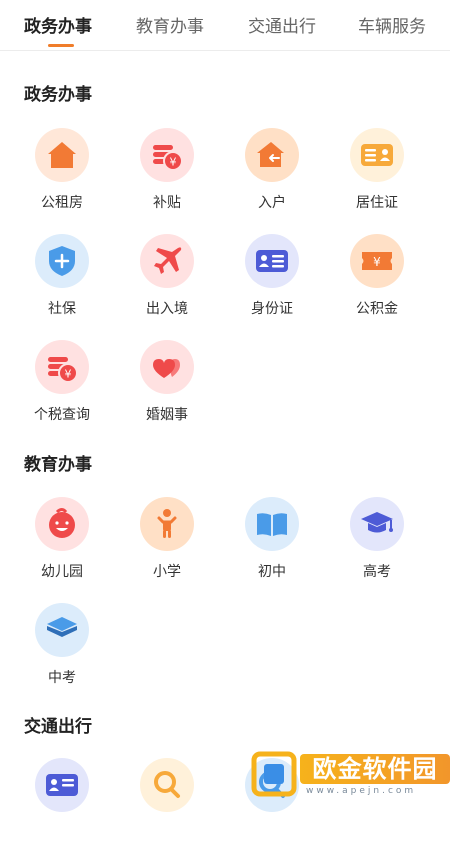 The image size is (450, 854). I want to click on watermark: 欧金软件园 www.apejn.com, so click(350, 775).